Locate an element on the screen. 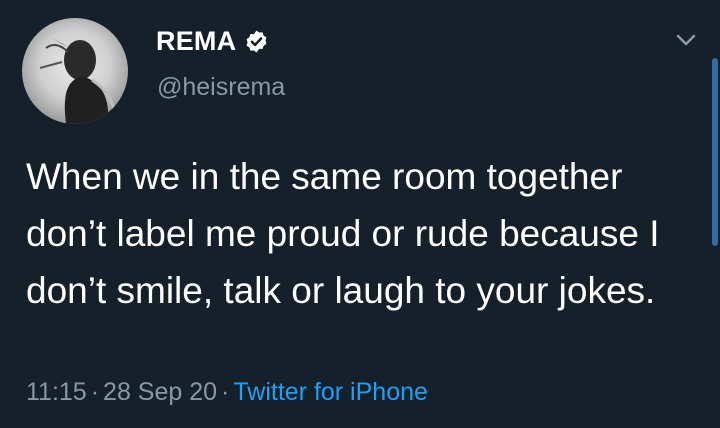 Image resolution: width=720 pixels, height=428 pixels. author-handle: @heisrema is located at coordinates (221, 87).